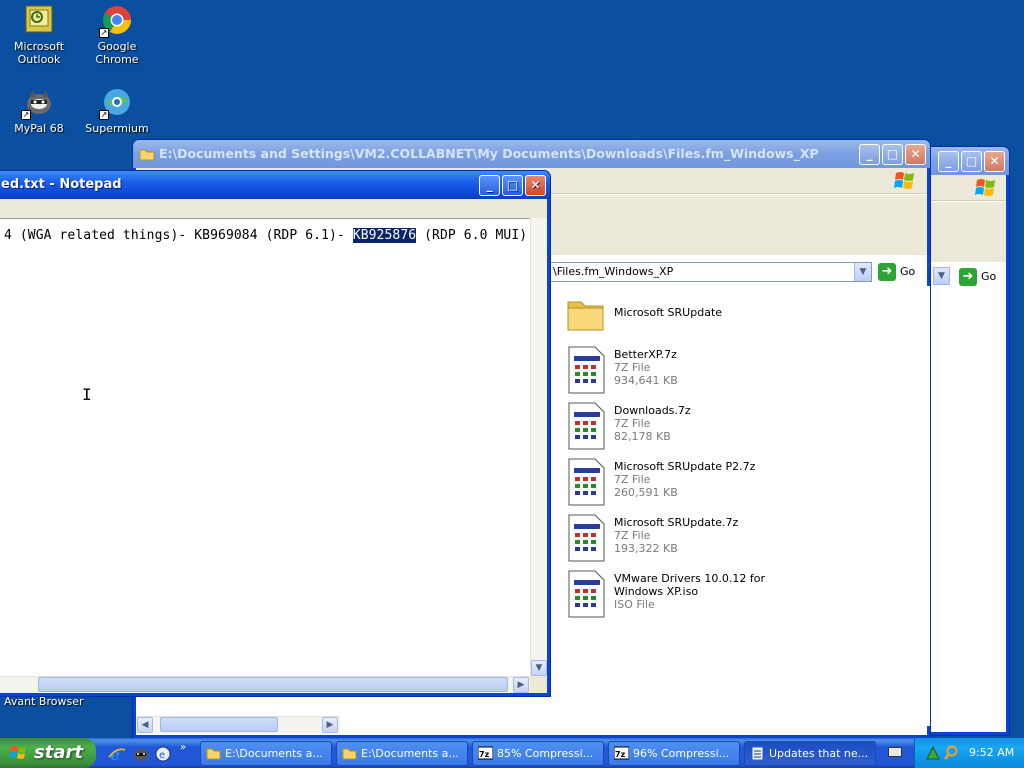 Image resolution: width=1024 pixels, height=768 pixels. Describe the element at coordinates (61, 184) in the screenshot. I see `window-title: ed.txt - Notepad` at that location.